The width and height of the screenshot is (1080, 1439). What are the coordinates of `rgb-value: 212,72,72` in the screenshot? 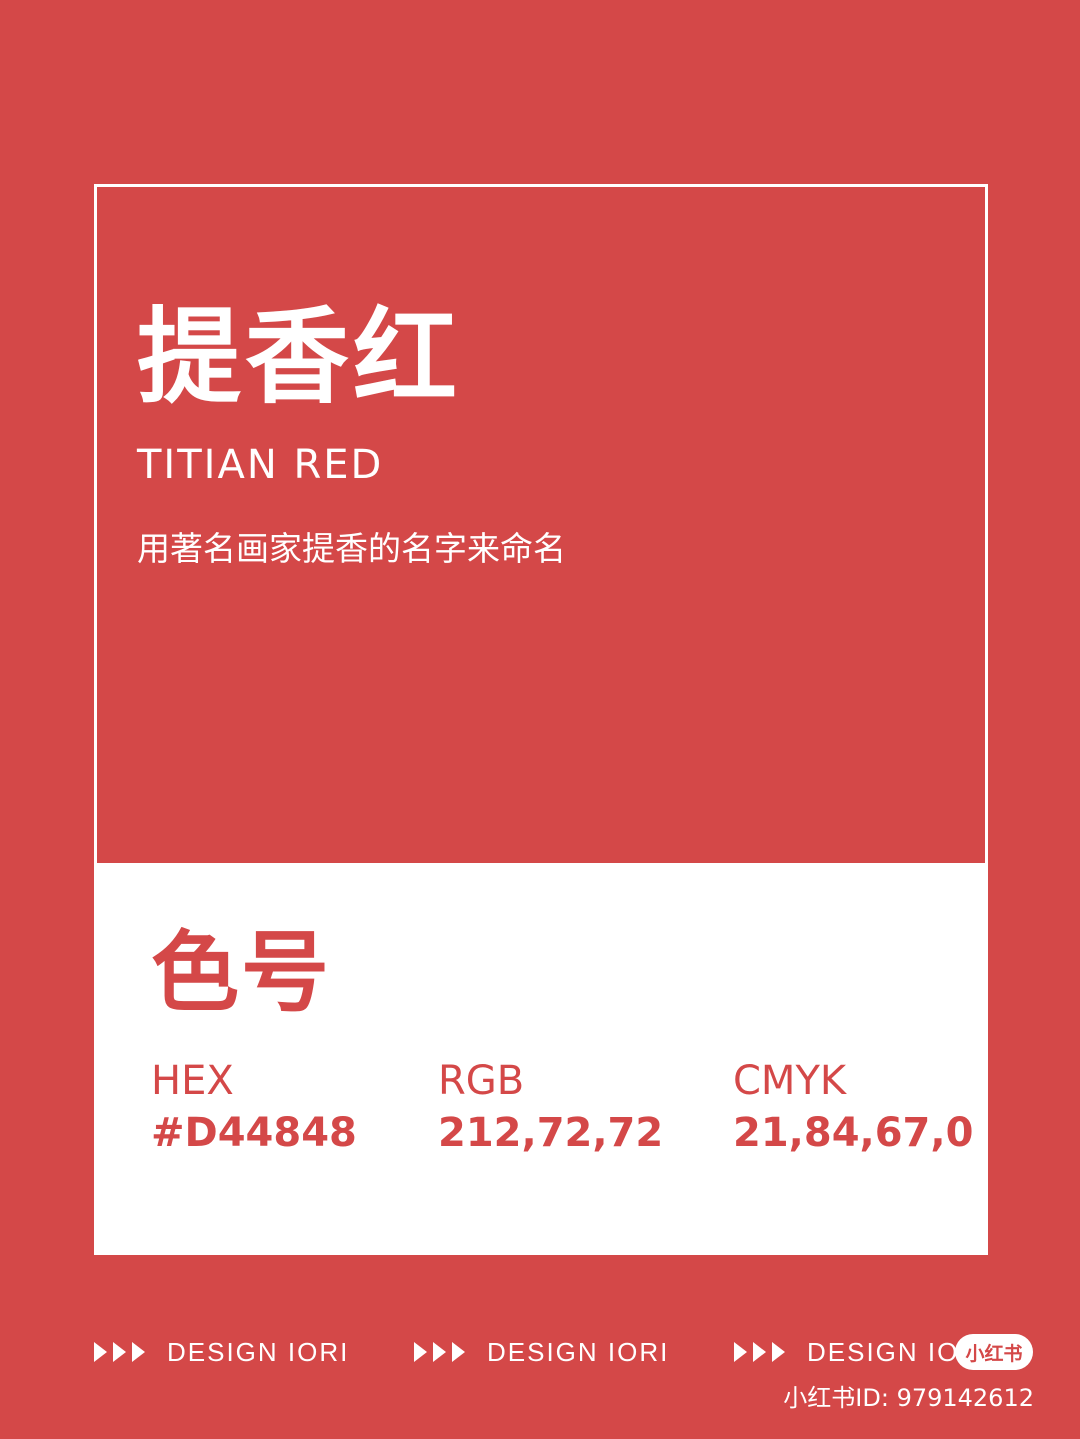 It's located at (551, 1133).